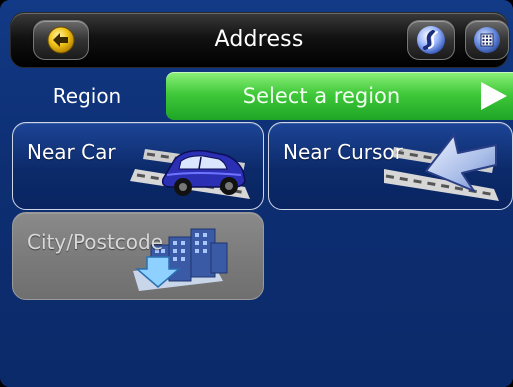 The image size is (513, 387). Describe the element at coordinates (259, 40) in the screenshot. I see `title-bar: Address` at that location.